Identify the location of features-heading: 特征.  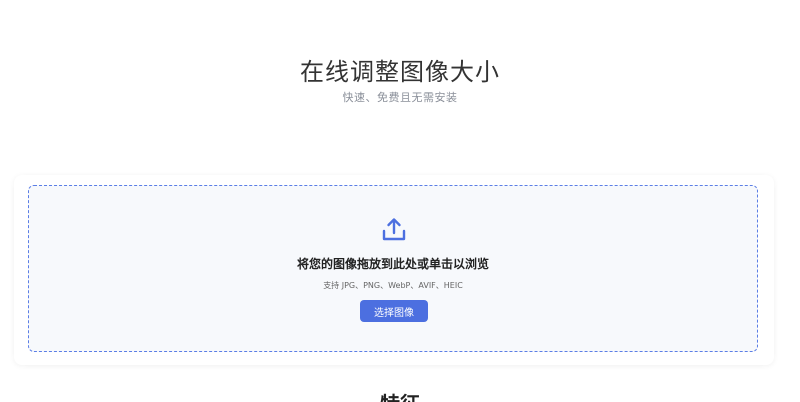
(400, 397).